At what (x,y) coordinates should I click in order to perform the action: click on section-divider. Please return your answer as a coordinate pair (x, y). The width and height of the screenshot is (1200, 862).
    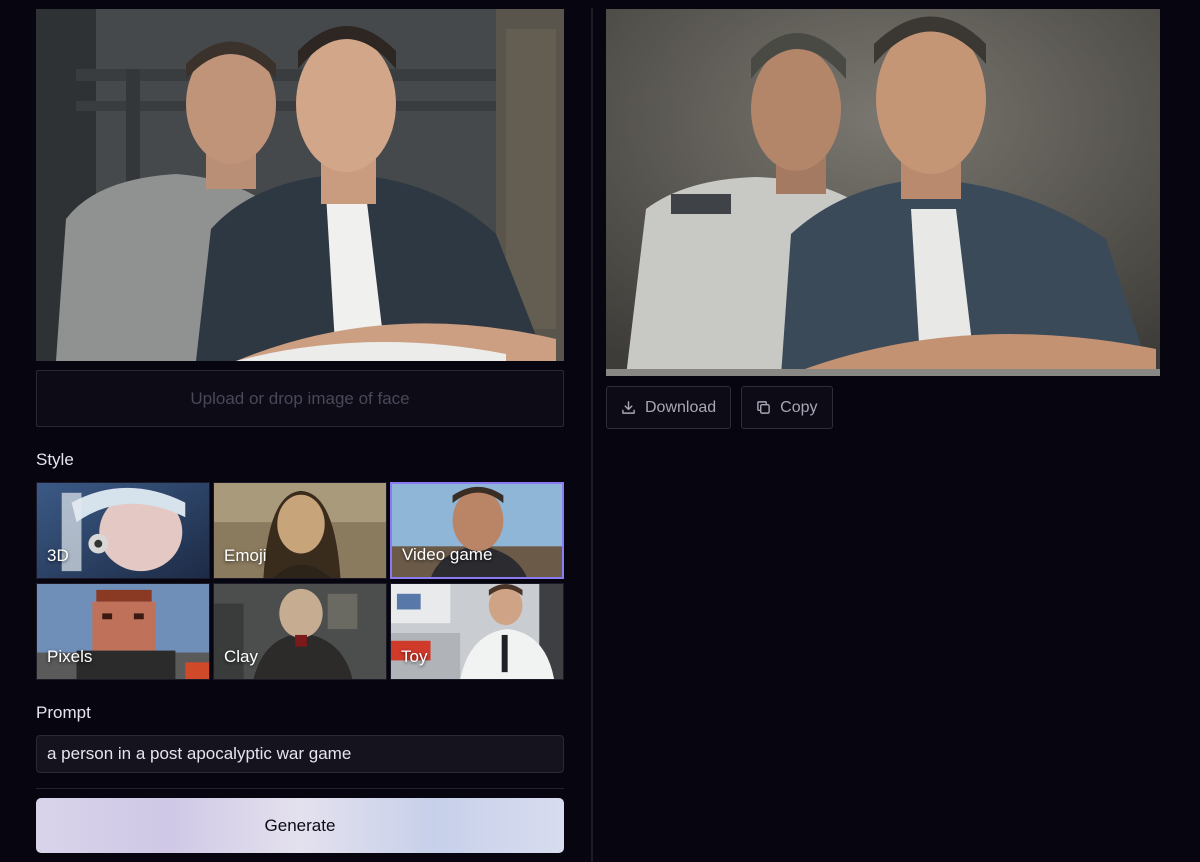
    Looking at the image, I should click on (300, 788).